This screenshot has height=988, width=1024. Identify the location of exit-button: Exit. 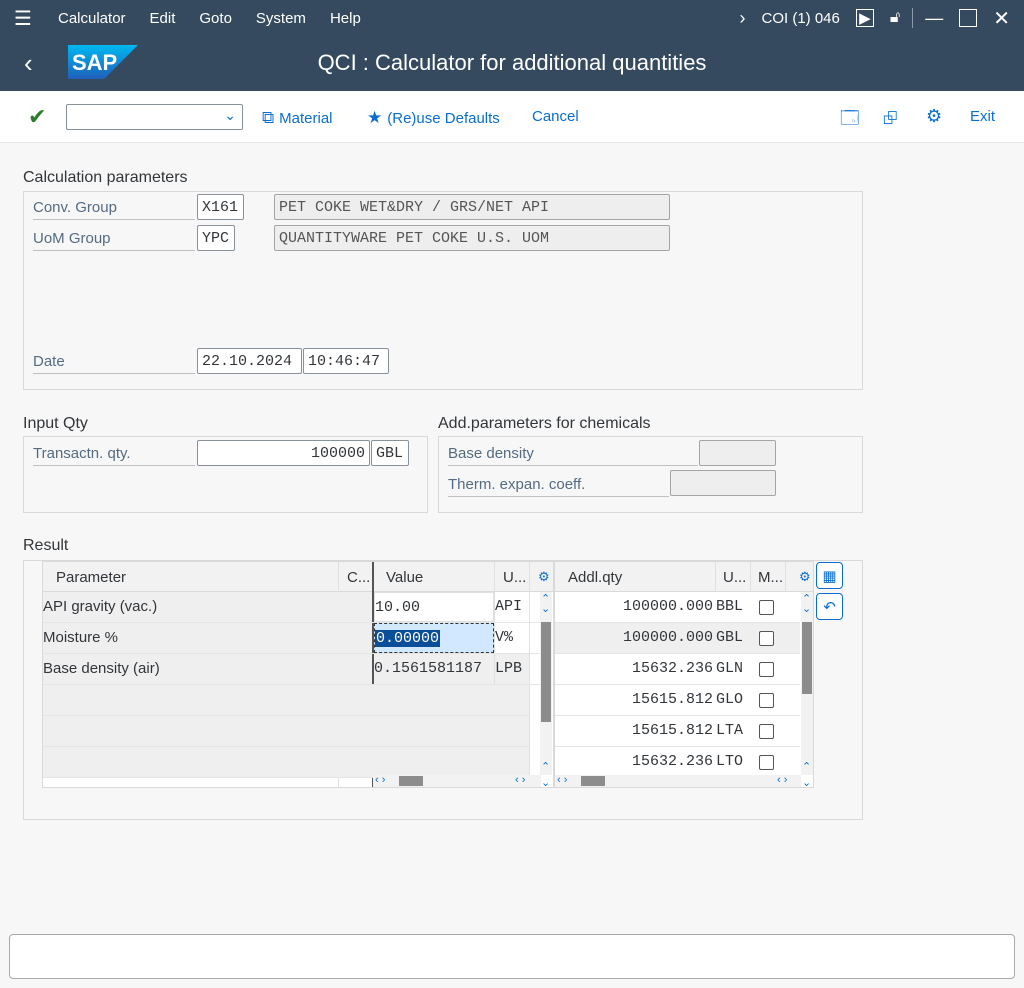
(982, 116).